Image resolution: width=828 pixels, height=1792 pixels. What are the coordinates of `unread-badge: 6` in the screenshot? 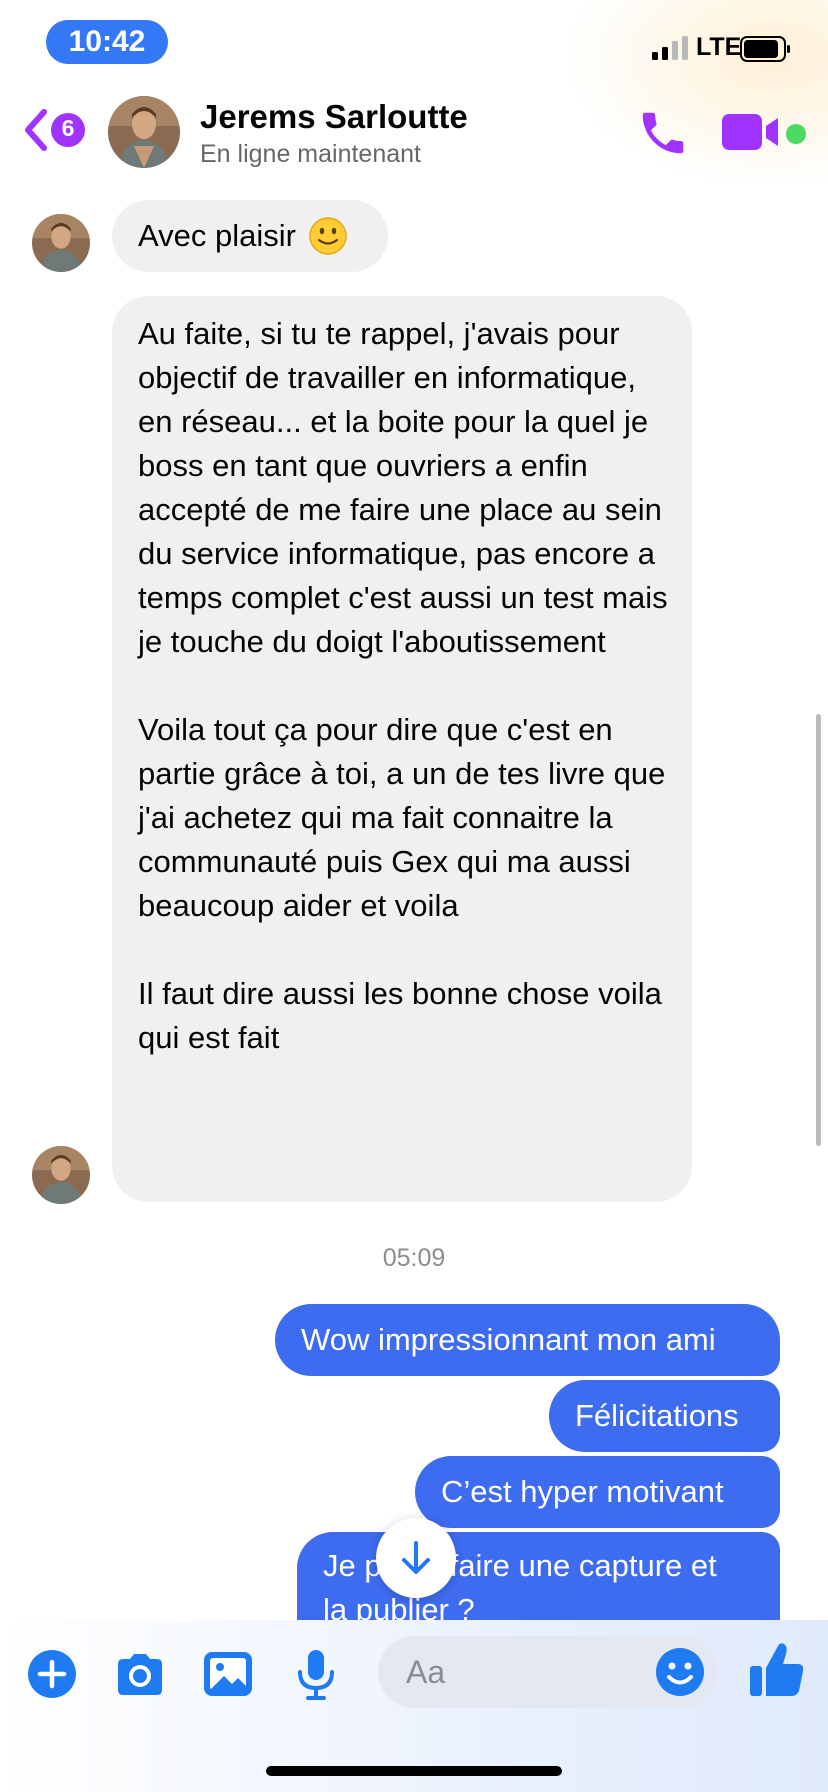 It's located at (68, 128).